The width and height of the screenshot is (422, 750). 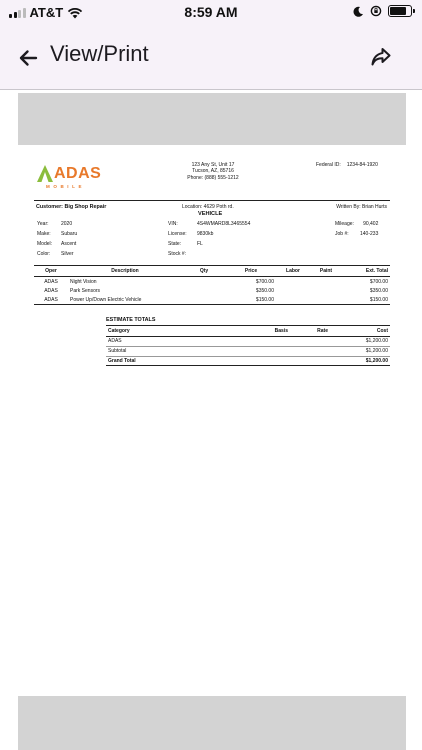 What do you see at coordinates (360, 331) in the screenshot?
I see `col-cost: Cost` at bounding box center [360, 331].